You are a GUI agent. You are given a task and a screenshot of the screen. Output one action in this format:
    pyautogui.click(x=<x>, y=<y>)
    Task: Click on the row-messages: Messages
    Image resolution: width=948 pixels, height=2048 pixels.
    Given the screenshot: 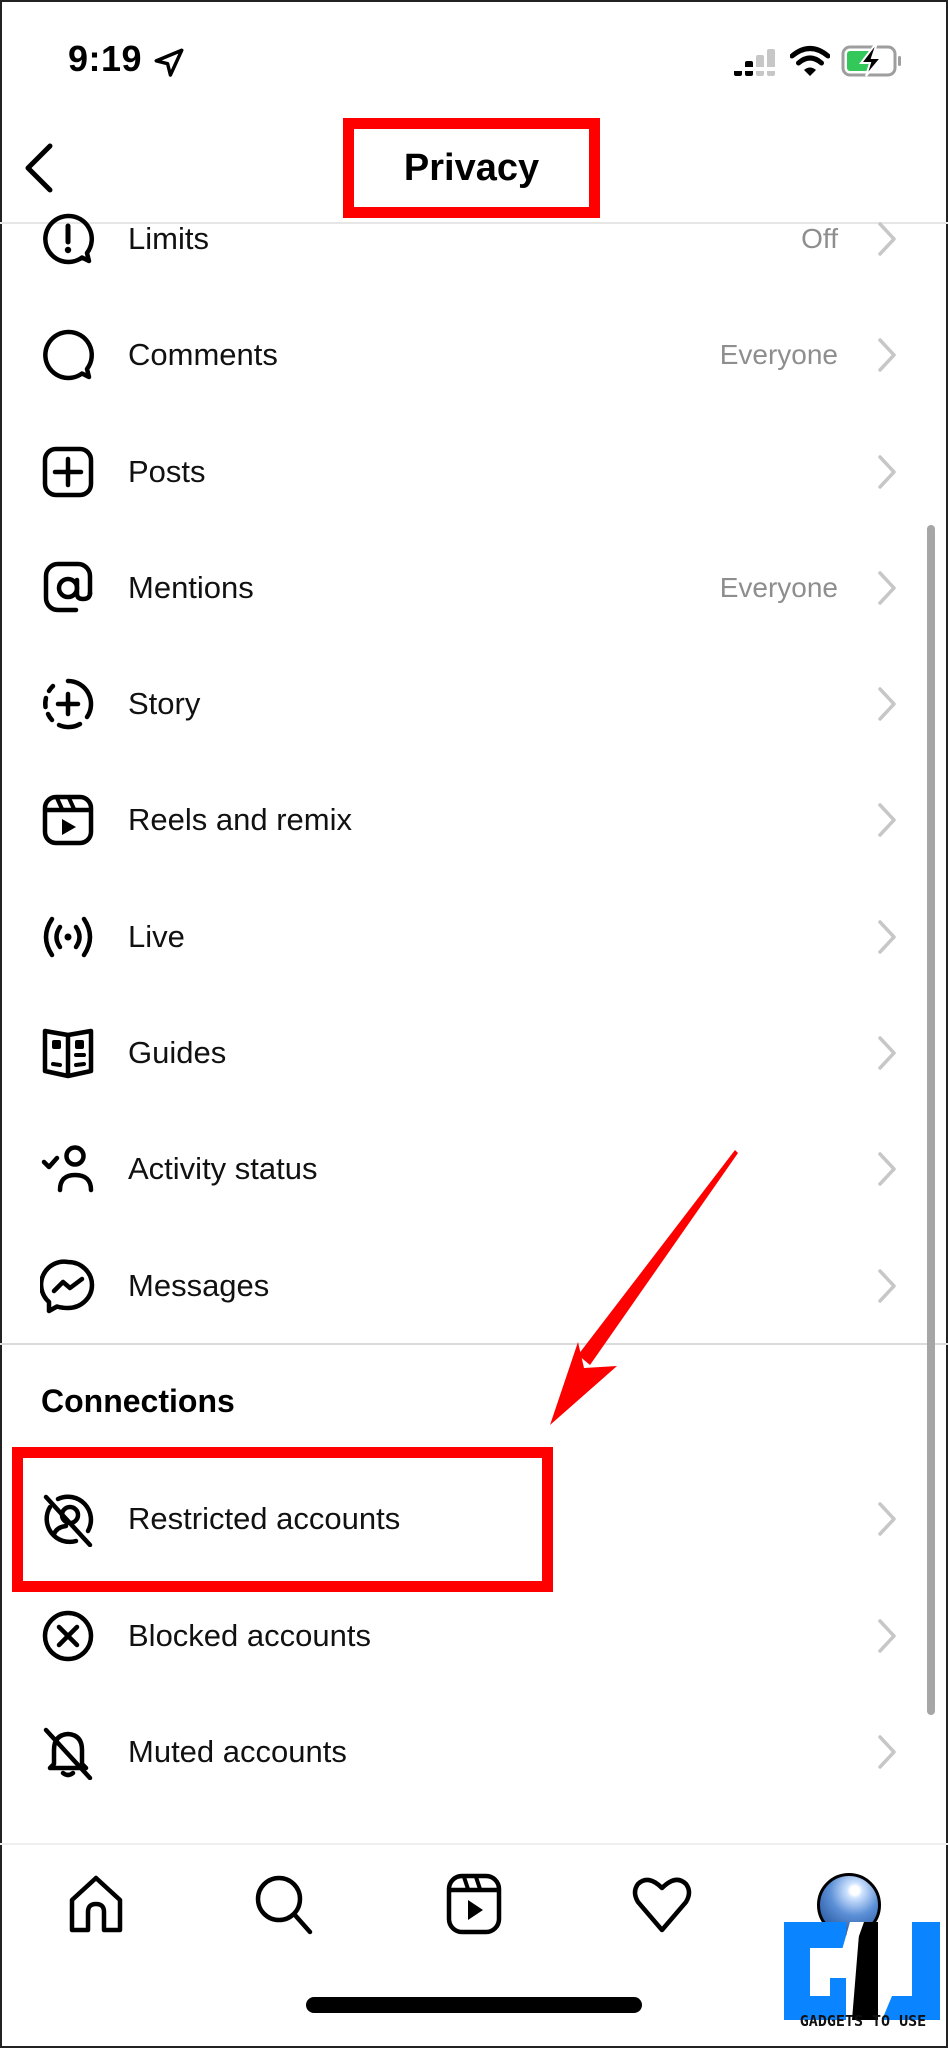 What is the action you would take?
    pyautogui.click(x=460, y=1286)
    